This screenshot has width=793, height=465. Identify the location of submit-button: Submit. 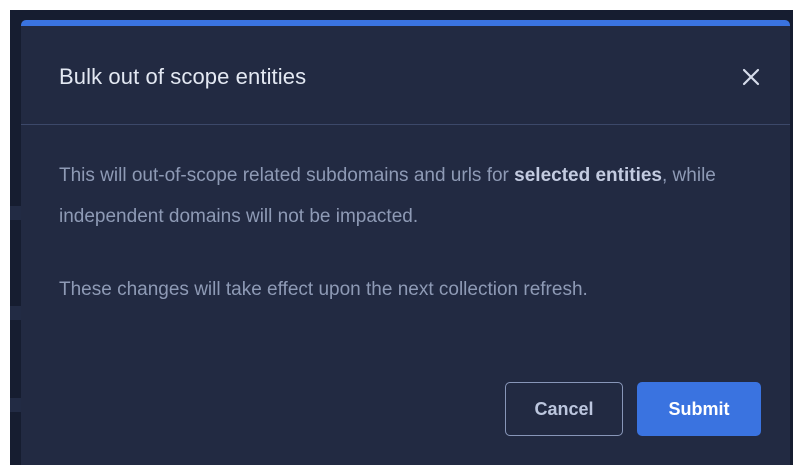
(699, 409).